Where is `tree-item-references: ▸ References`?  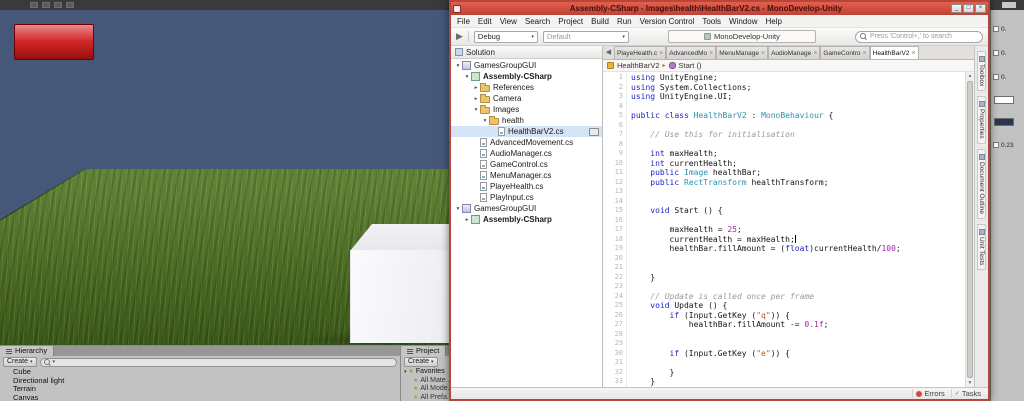 tree-item-references: ▸ References is located at coordinates (526, 87).